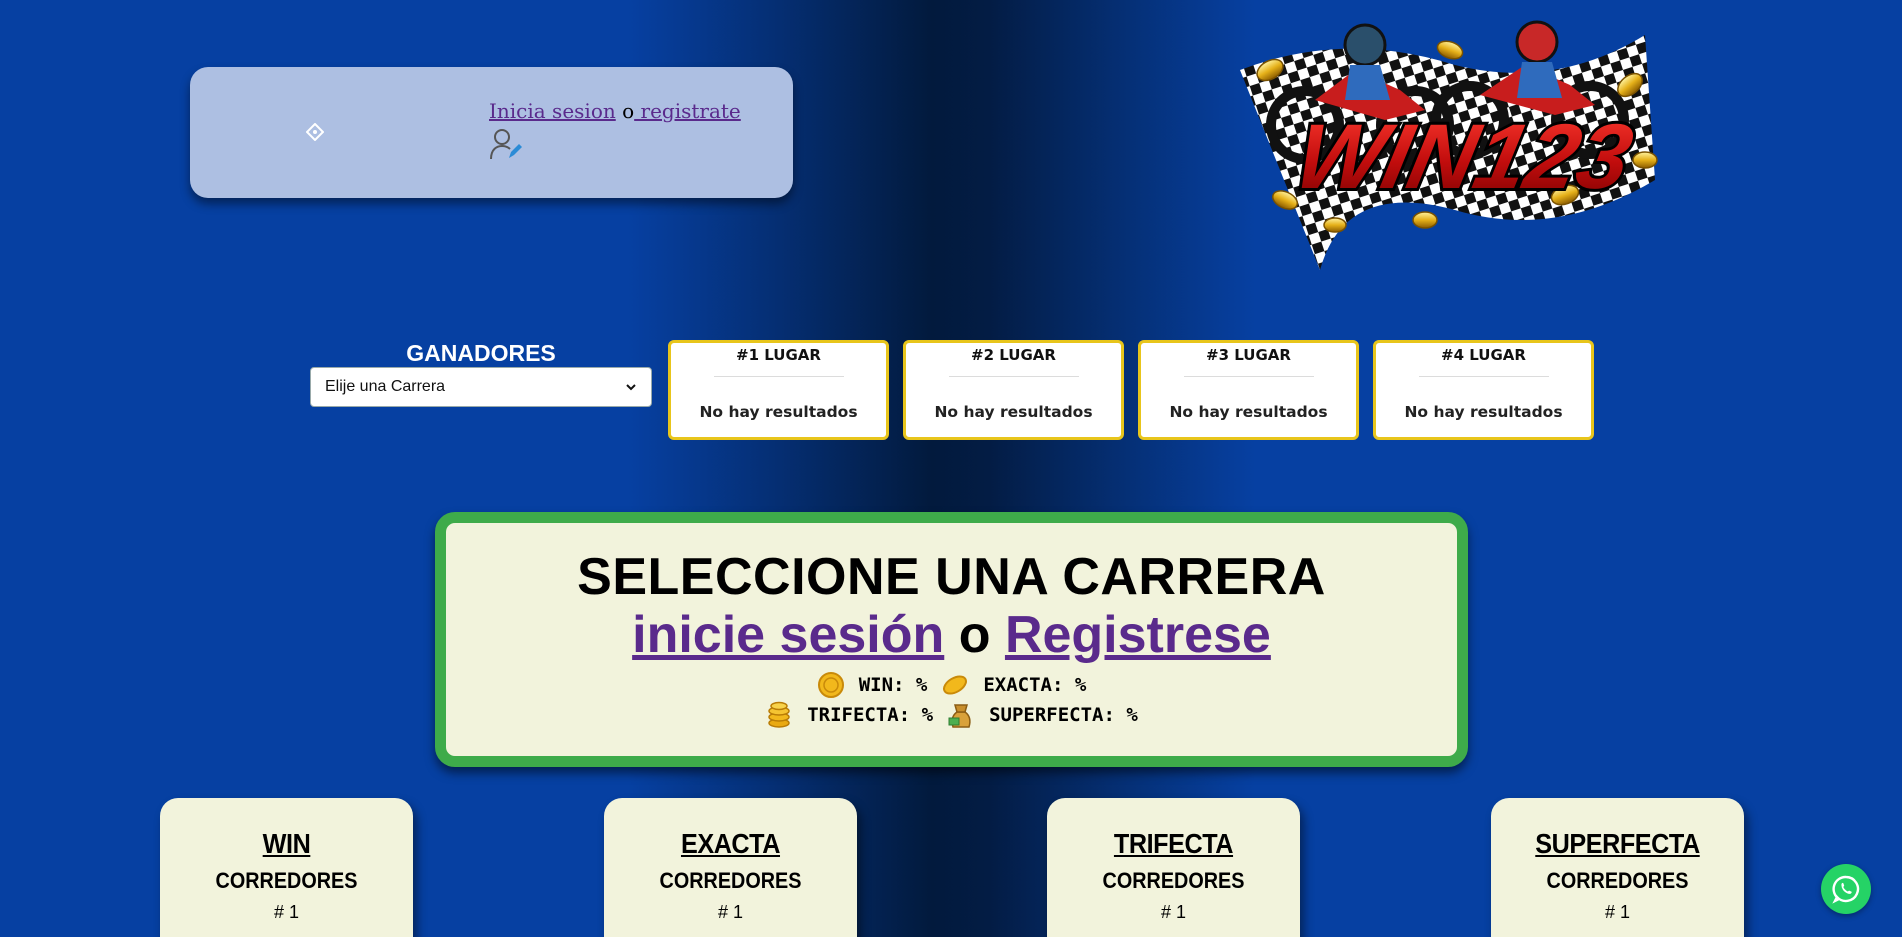  I want to click on bet-title: SUPERFECTA, so click(1617, 843).